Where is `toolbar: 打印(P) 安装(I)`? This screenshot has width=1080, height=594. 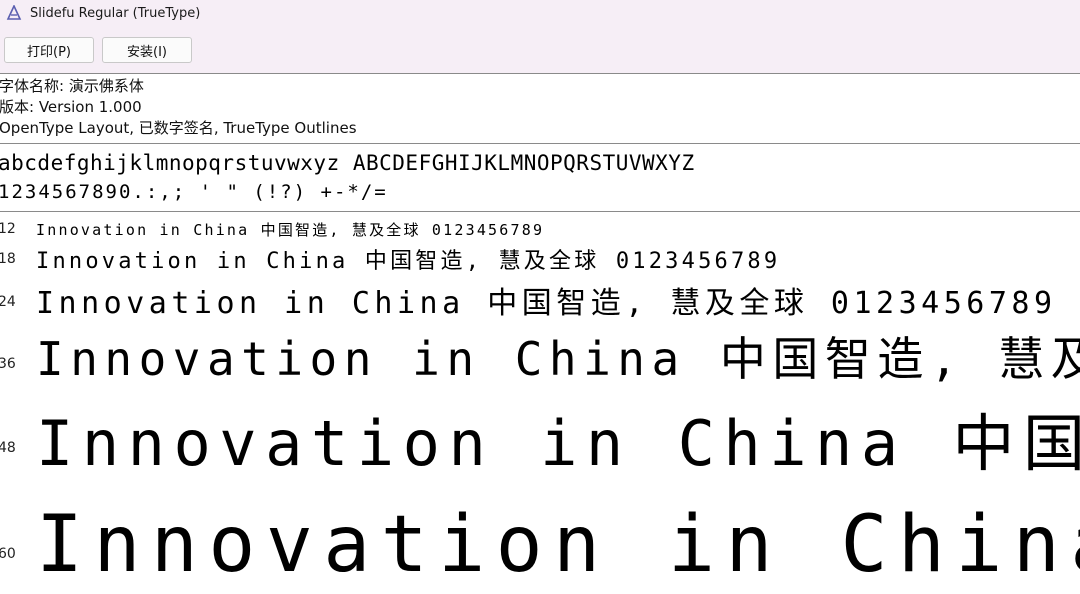
toolbar: 打印(P) 安装(I) is located at coordinates (540, 50).